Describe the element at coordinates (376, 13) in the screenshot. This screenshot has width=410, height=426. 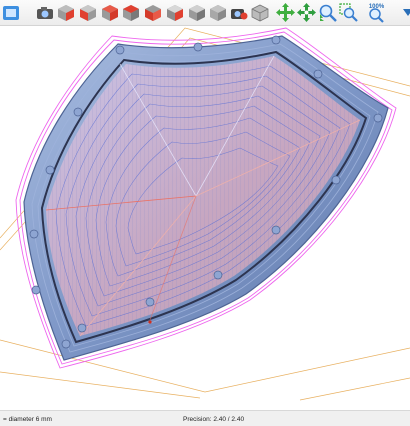
I see `zoom-100-icon: 100%` at that location.